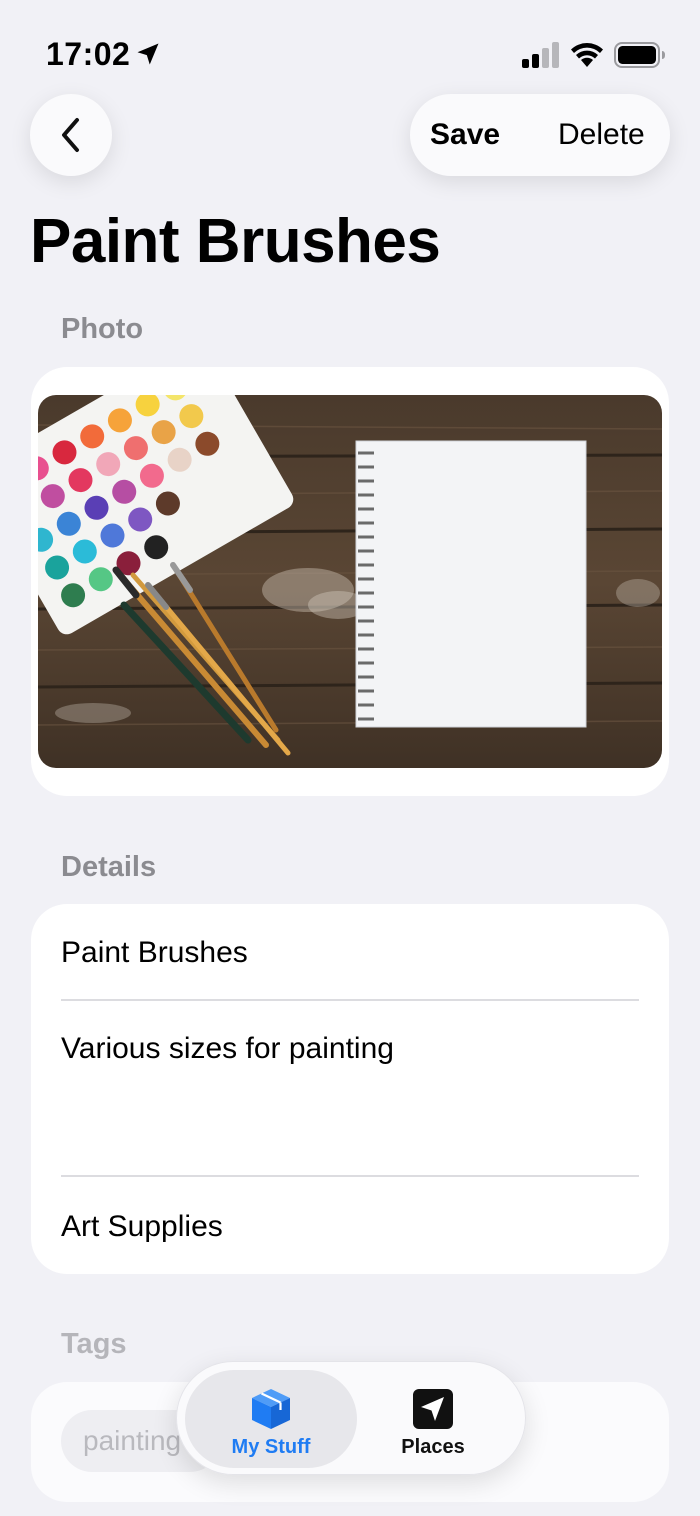 Image resolution: width=700 pixels, height=1516 pixels. Describe the element at coordinates (88, 54) in the screenshot. I see `status-time: 17:02` at that location.